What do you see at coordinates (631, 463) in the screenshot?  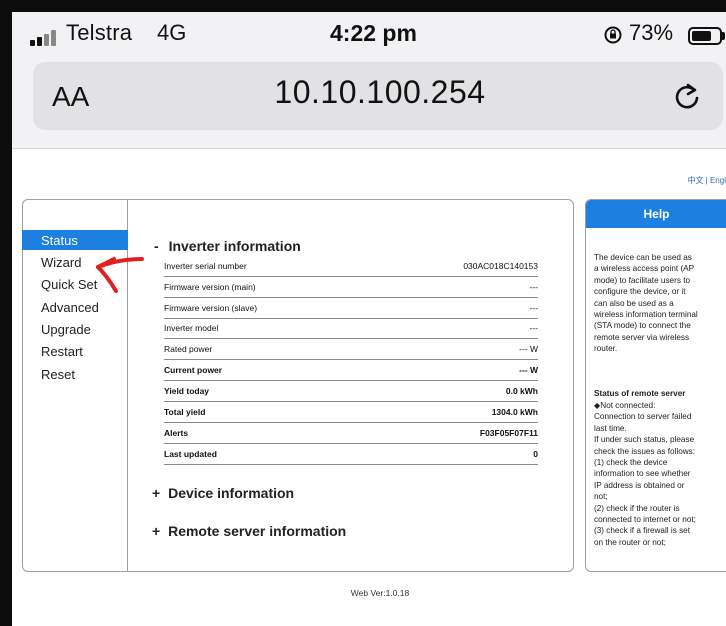 I see `help-line: (1) check the device` at bounding box center [631, 463].